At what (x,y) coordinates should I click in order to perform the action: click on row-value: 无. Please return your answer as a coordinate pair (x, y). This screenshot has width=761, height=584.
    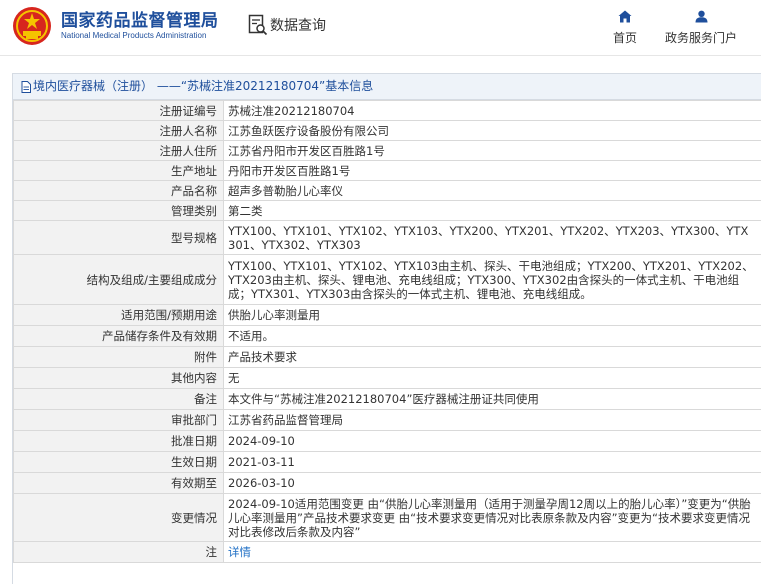
    Looking at the image, I should click on (492, 378).